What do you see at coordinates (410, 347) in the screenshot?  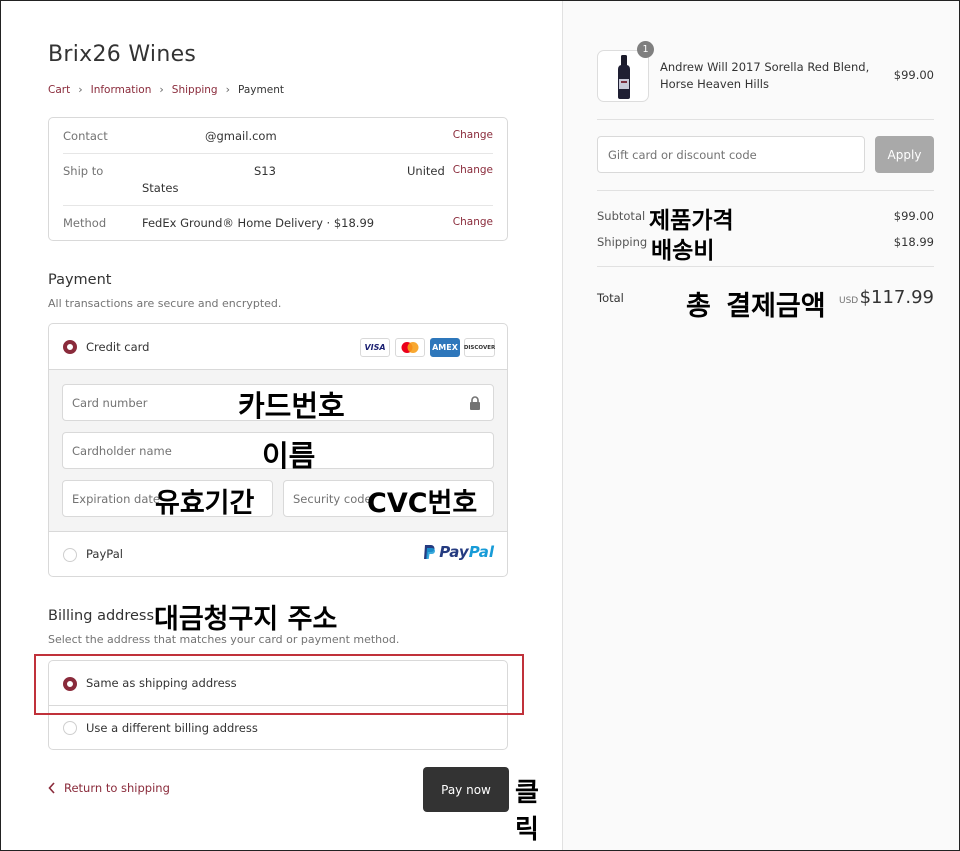 I see `mastercard-icon` at bounding box center [410, 347].